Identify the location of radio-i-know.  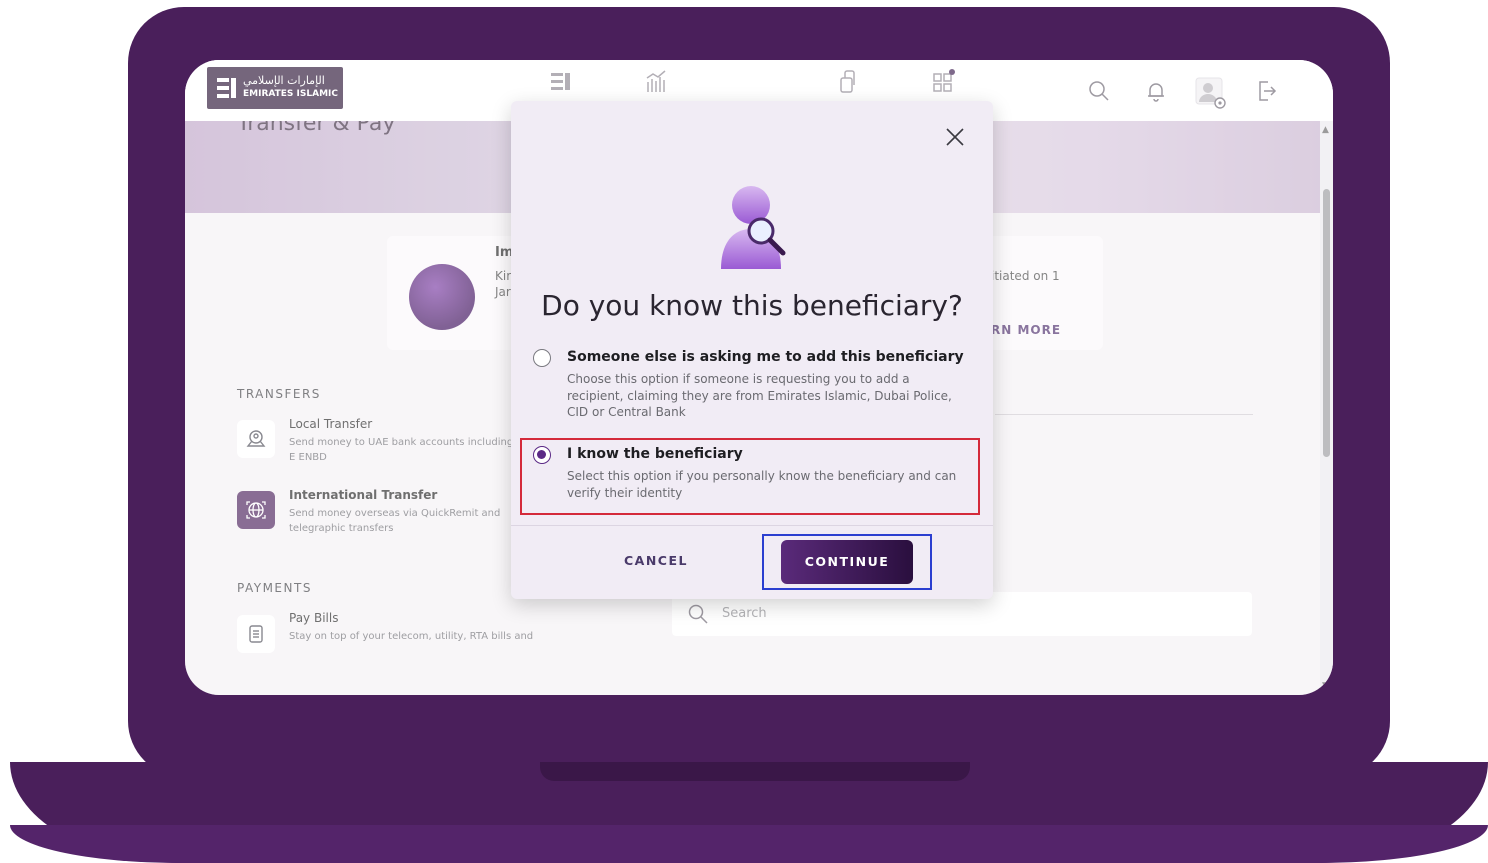
(542, 455).